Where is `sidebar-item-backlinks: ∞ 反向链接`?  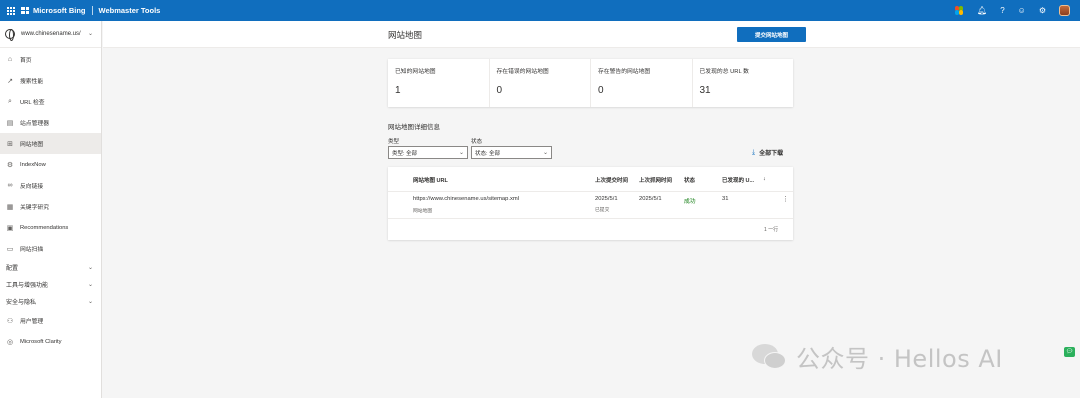 sidebar-item-backlinks: ∞ 反向链接 is located at coordinates (50, 185).